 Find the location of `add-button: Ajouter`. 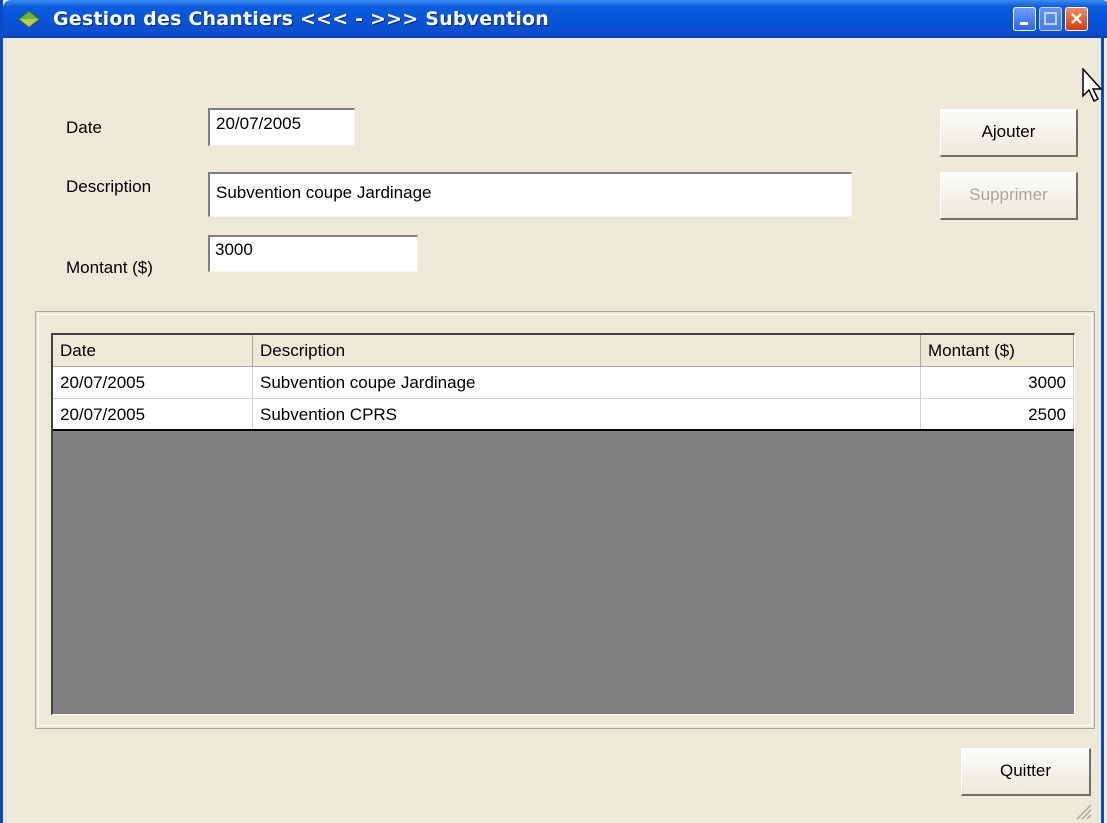

add-button: Ajouter is located at coordinates (1009, 133).